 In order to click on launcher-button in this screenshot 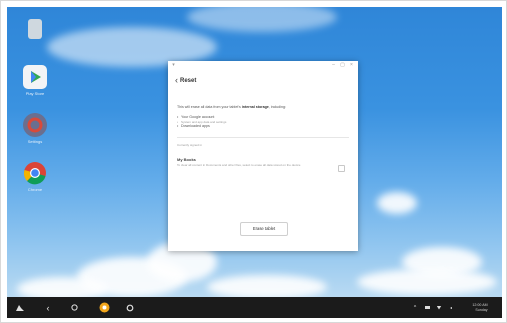, I will do `click(20, 307)`.